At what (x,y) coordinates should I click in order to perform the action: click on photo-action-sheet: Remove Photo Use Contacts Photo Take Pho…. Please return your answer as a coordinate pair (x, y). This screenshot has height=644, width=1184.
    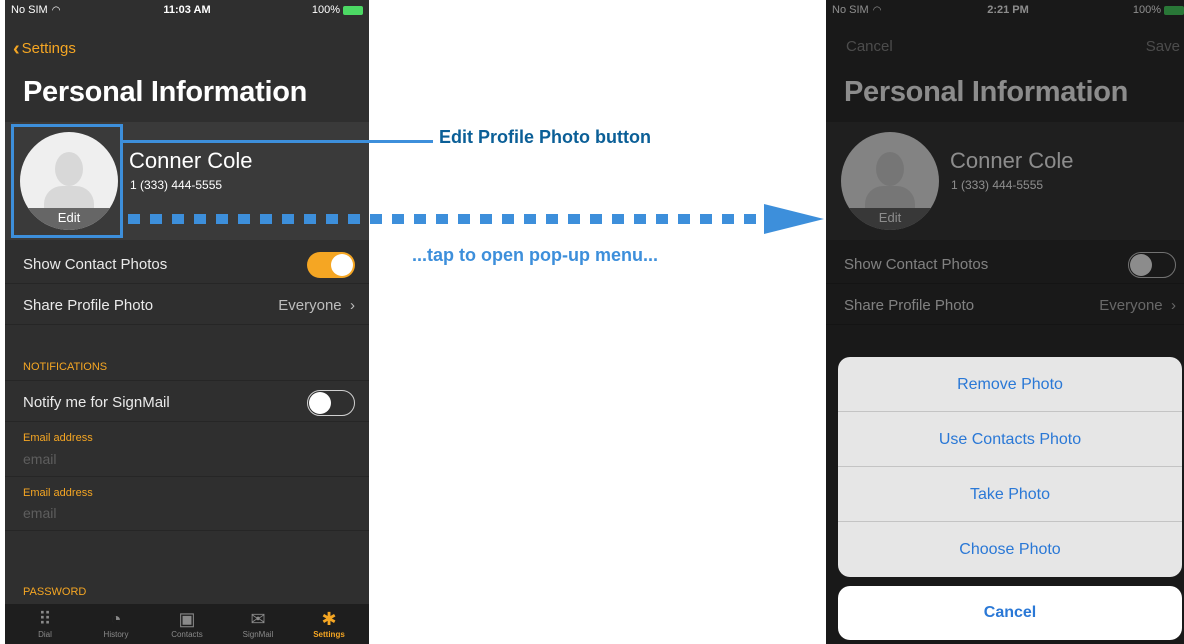
    Looking at the image, I should click on (1010, 467).